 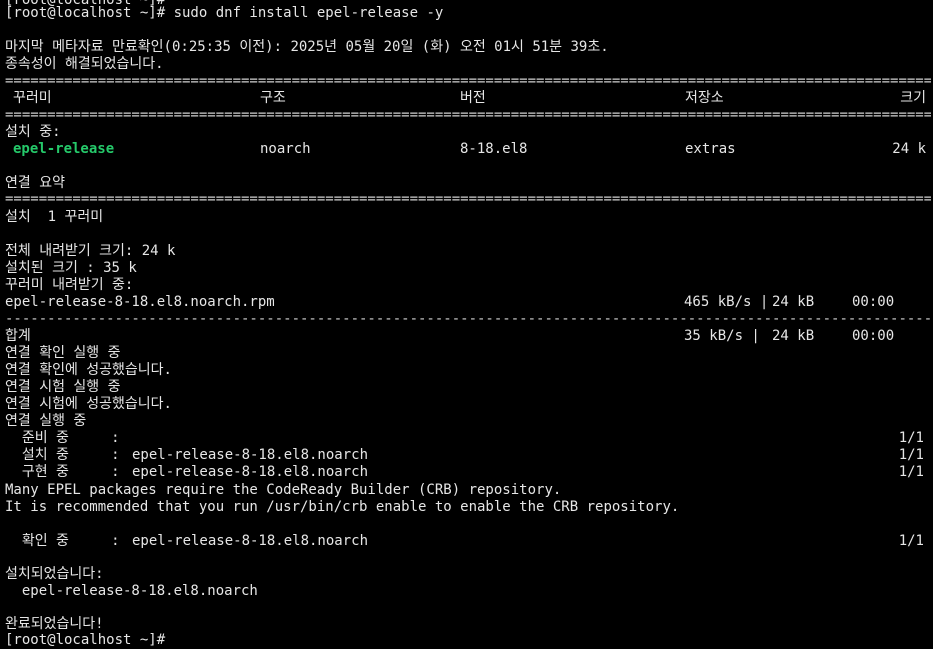 I want to click on package-row: epel-release noarch 8-18.el8 extras 24 k, so click(x=465, y=149).